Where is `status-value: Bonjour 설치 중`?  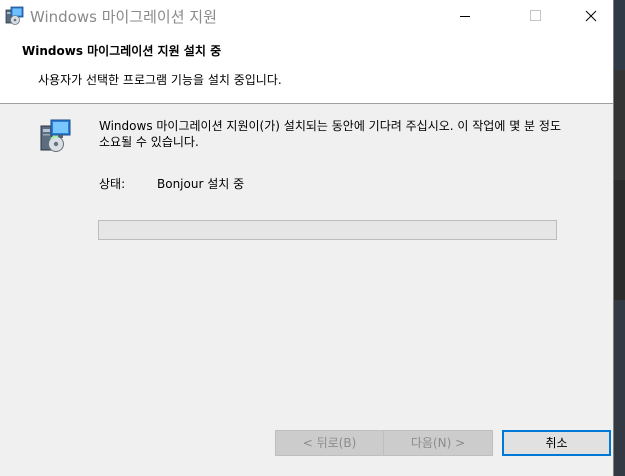
status-value: Bonjour 설치 중 is located at coordinates (201, 184).